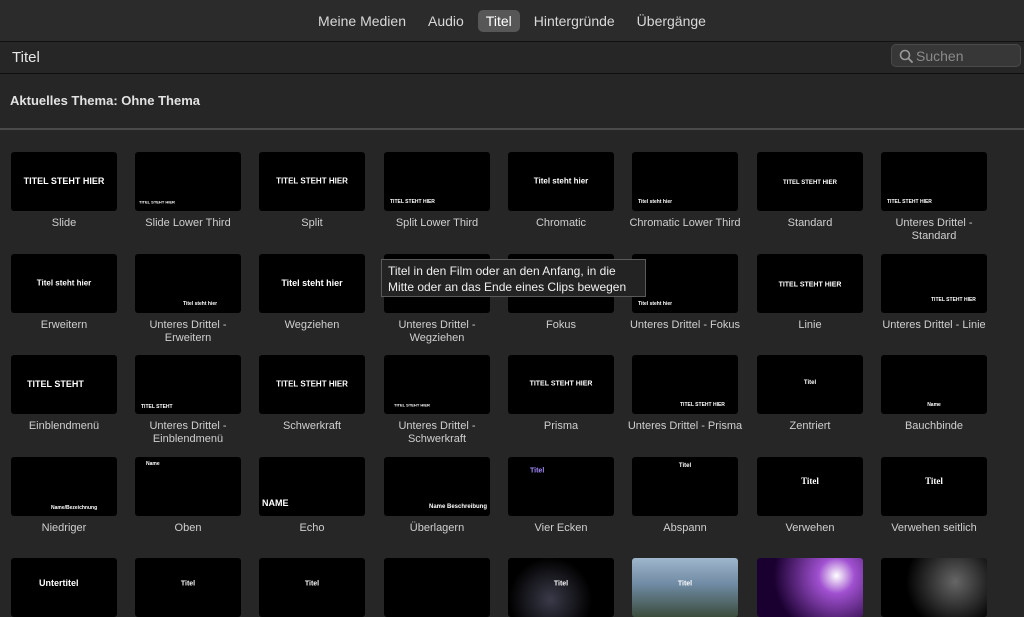  I want to click on title-tile: TITEL STEHT HIER Slide Lower Third, so click(188, 191).